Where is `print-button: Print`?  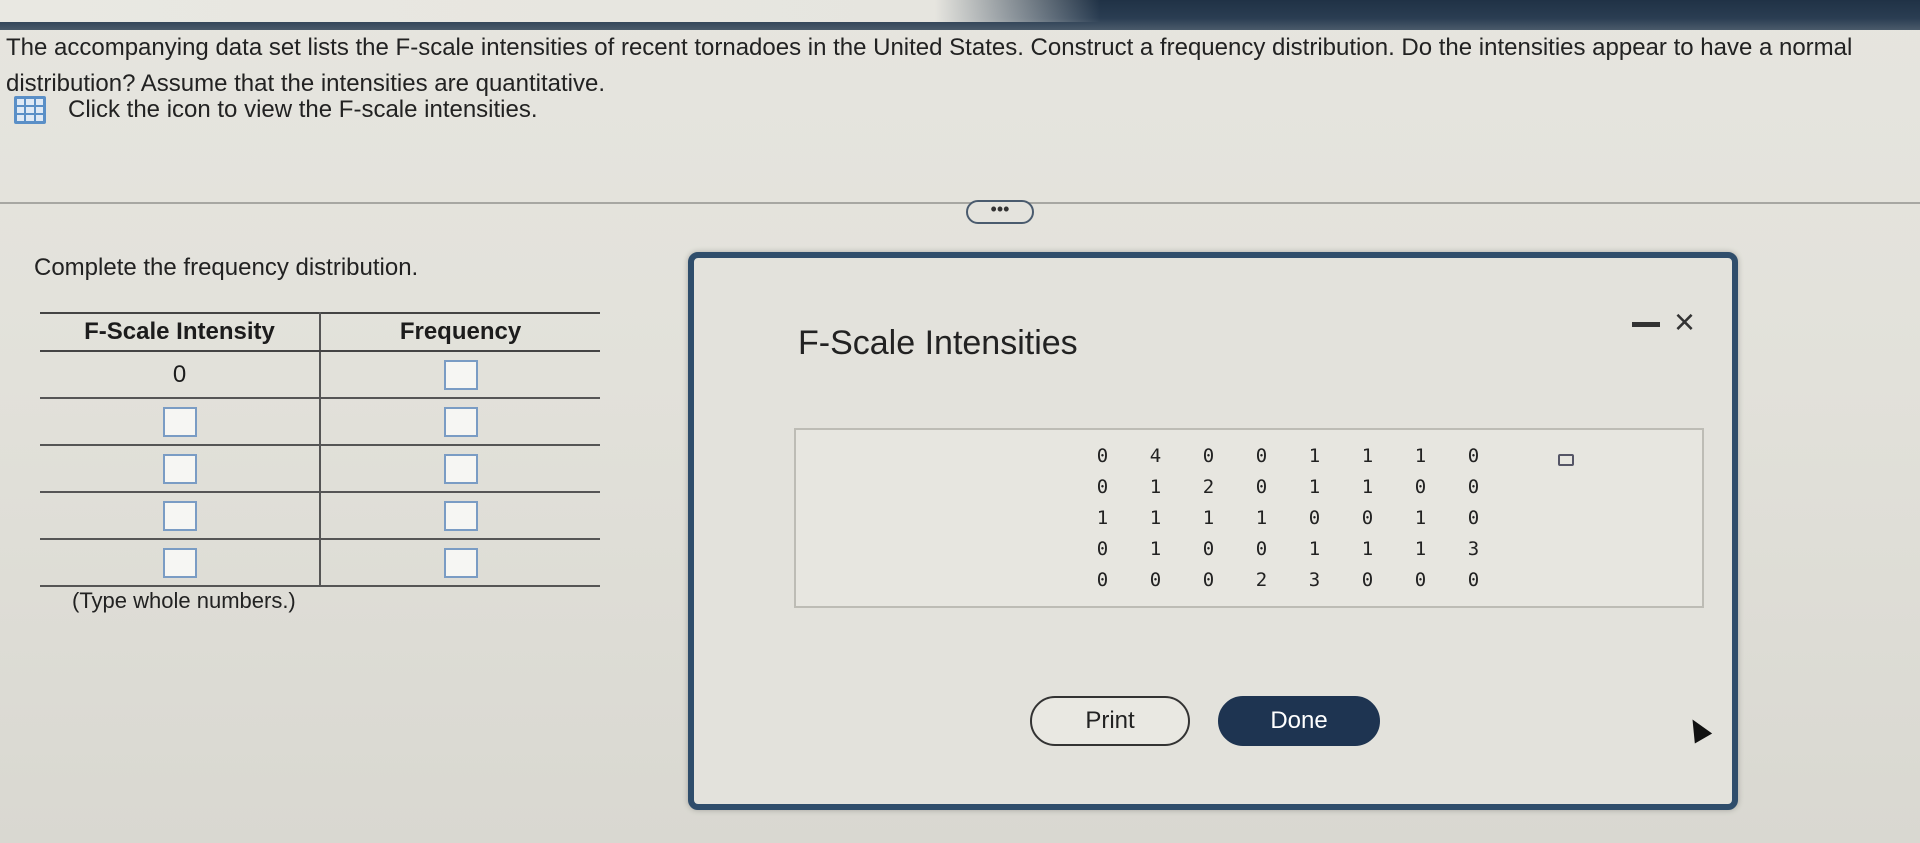 print-button: Print is located at coordinates (1110, 721).